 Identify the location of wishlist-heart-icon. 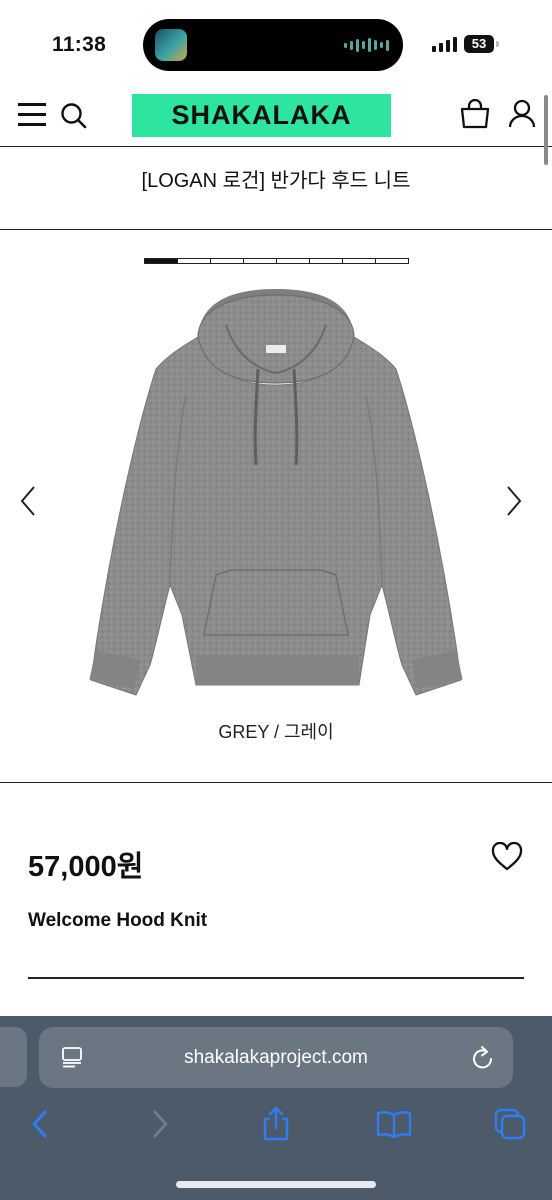
(507, 857).